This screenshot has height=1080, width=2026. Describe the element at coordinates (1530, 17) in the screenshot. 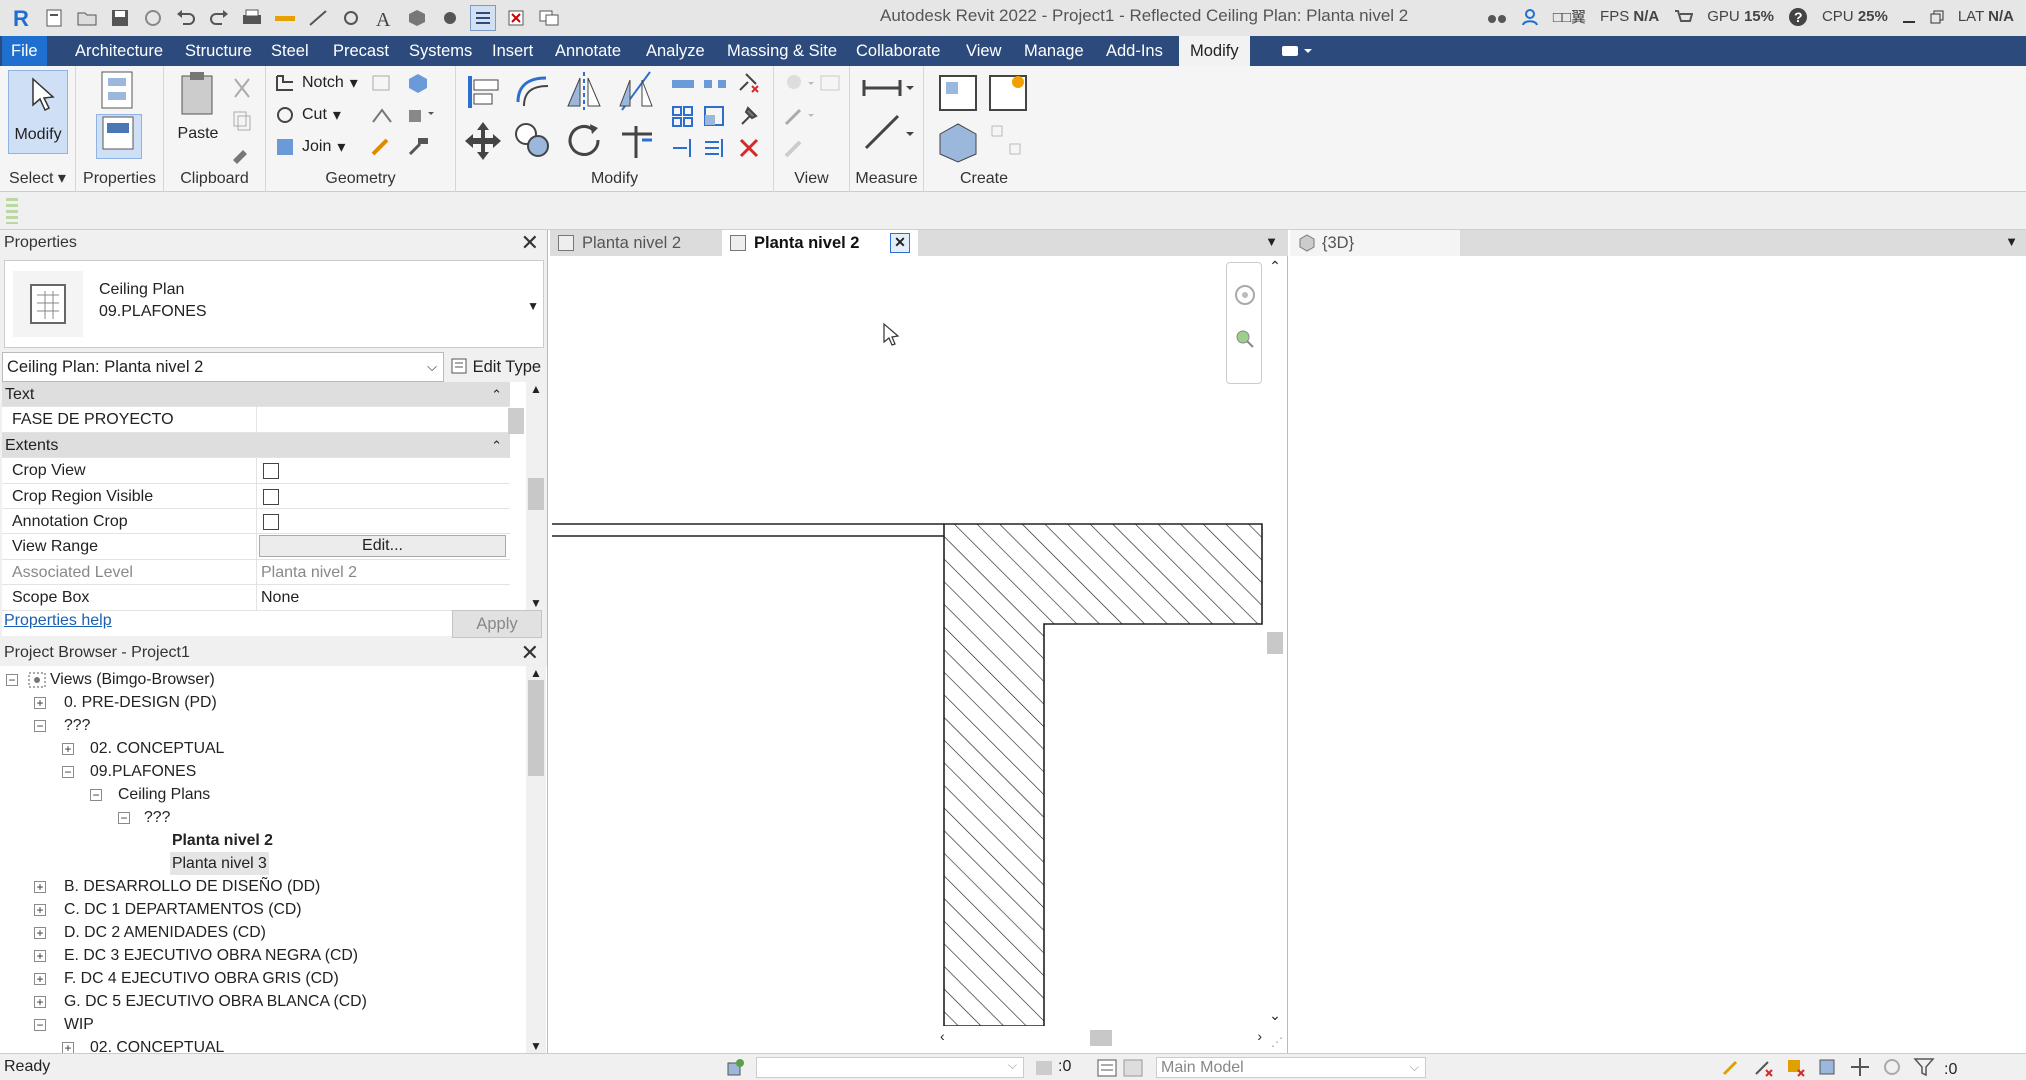

I see `user-icon` at that location.